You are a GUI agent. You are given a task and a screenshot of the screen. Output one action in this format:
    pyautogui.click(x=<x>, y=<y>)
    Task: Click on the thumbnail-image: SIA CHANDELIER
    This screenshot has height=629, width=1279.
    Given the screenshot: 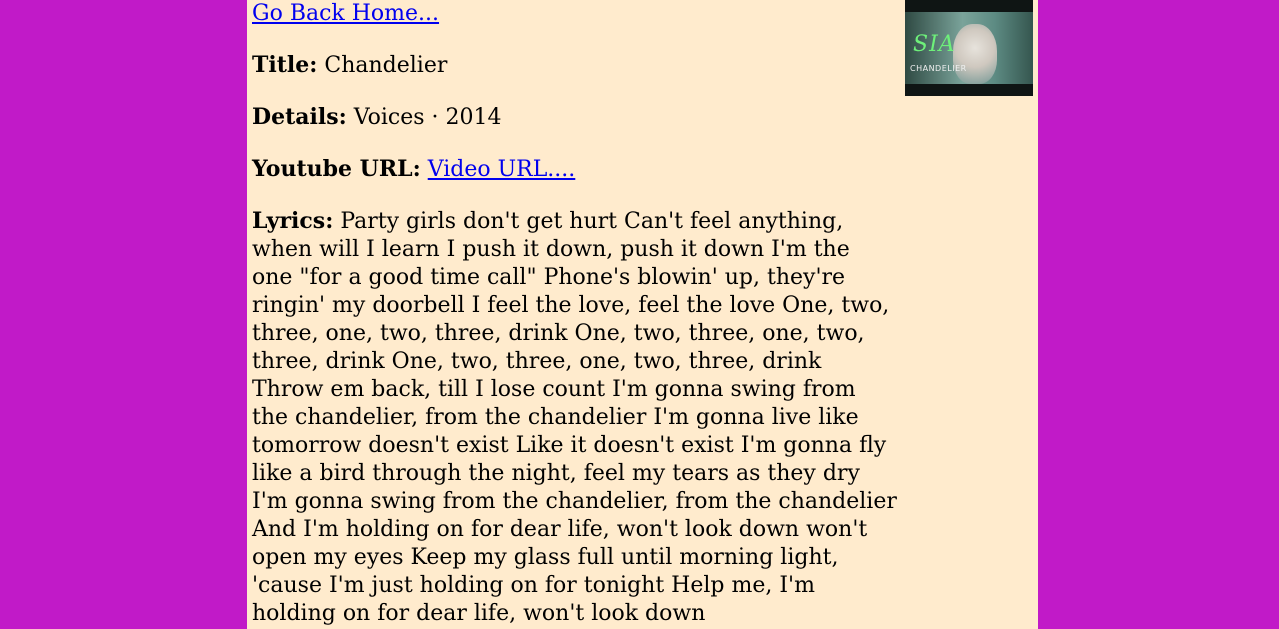 What is the action you would take?
    pyautogui.click(x=969, y=48)
    